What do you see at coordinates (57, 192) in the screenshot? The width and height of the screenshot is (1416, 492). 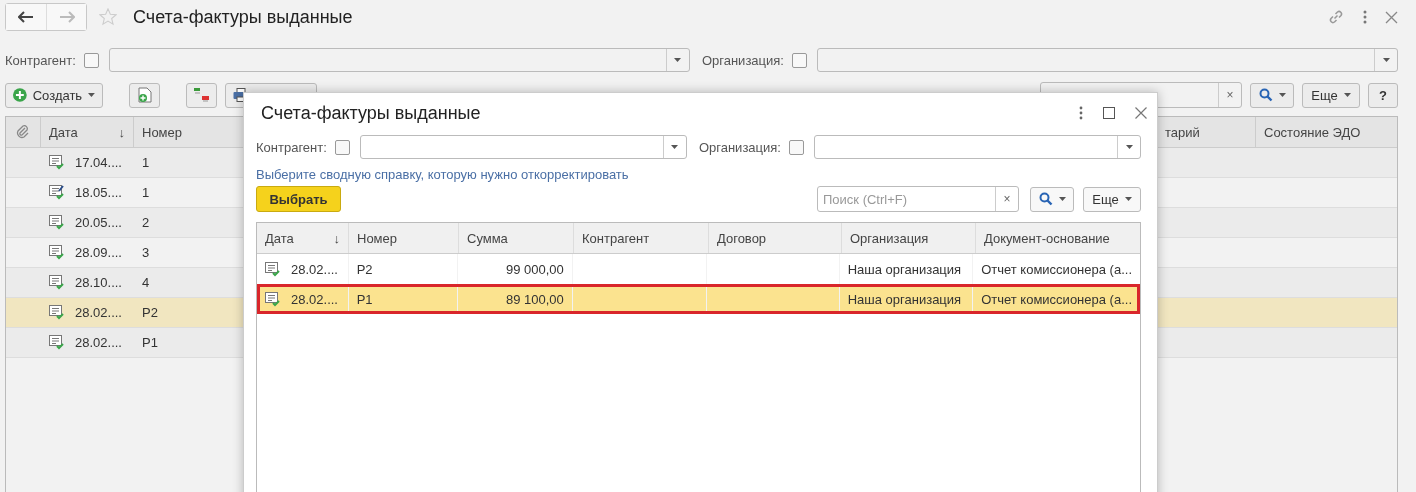 I see `edited-document-icon` at bounding box center [57, 192].